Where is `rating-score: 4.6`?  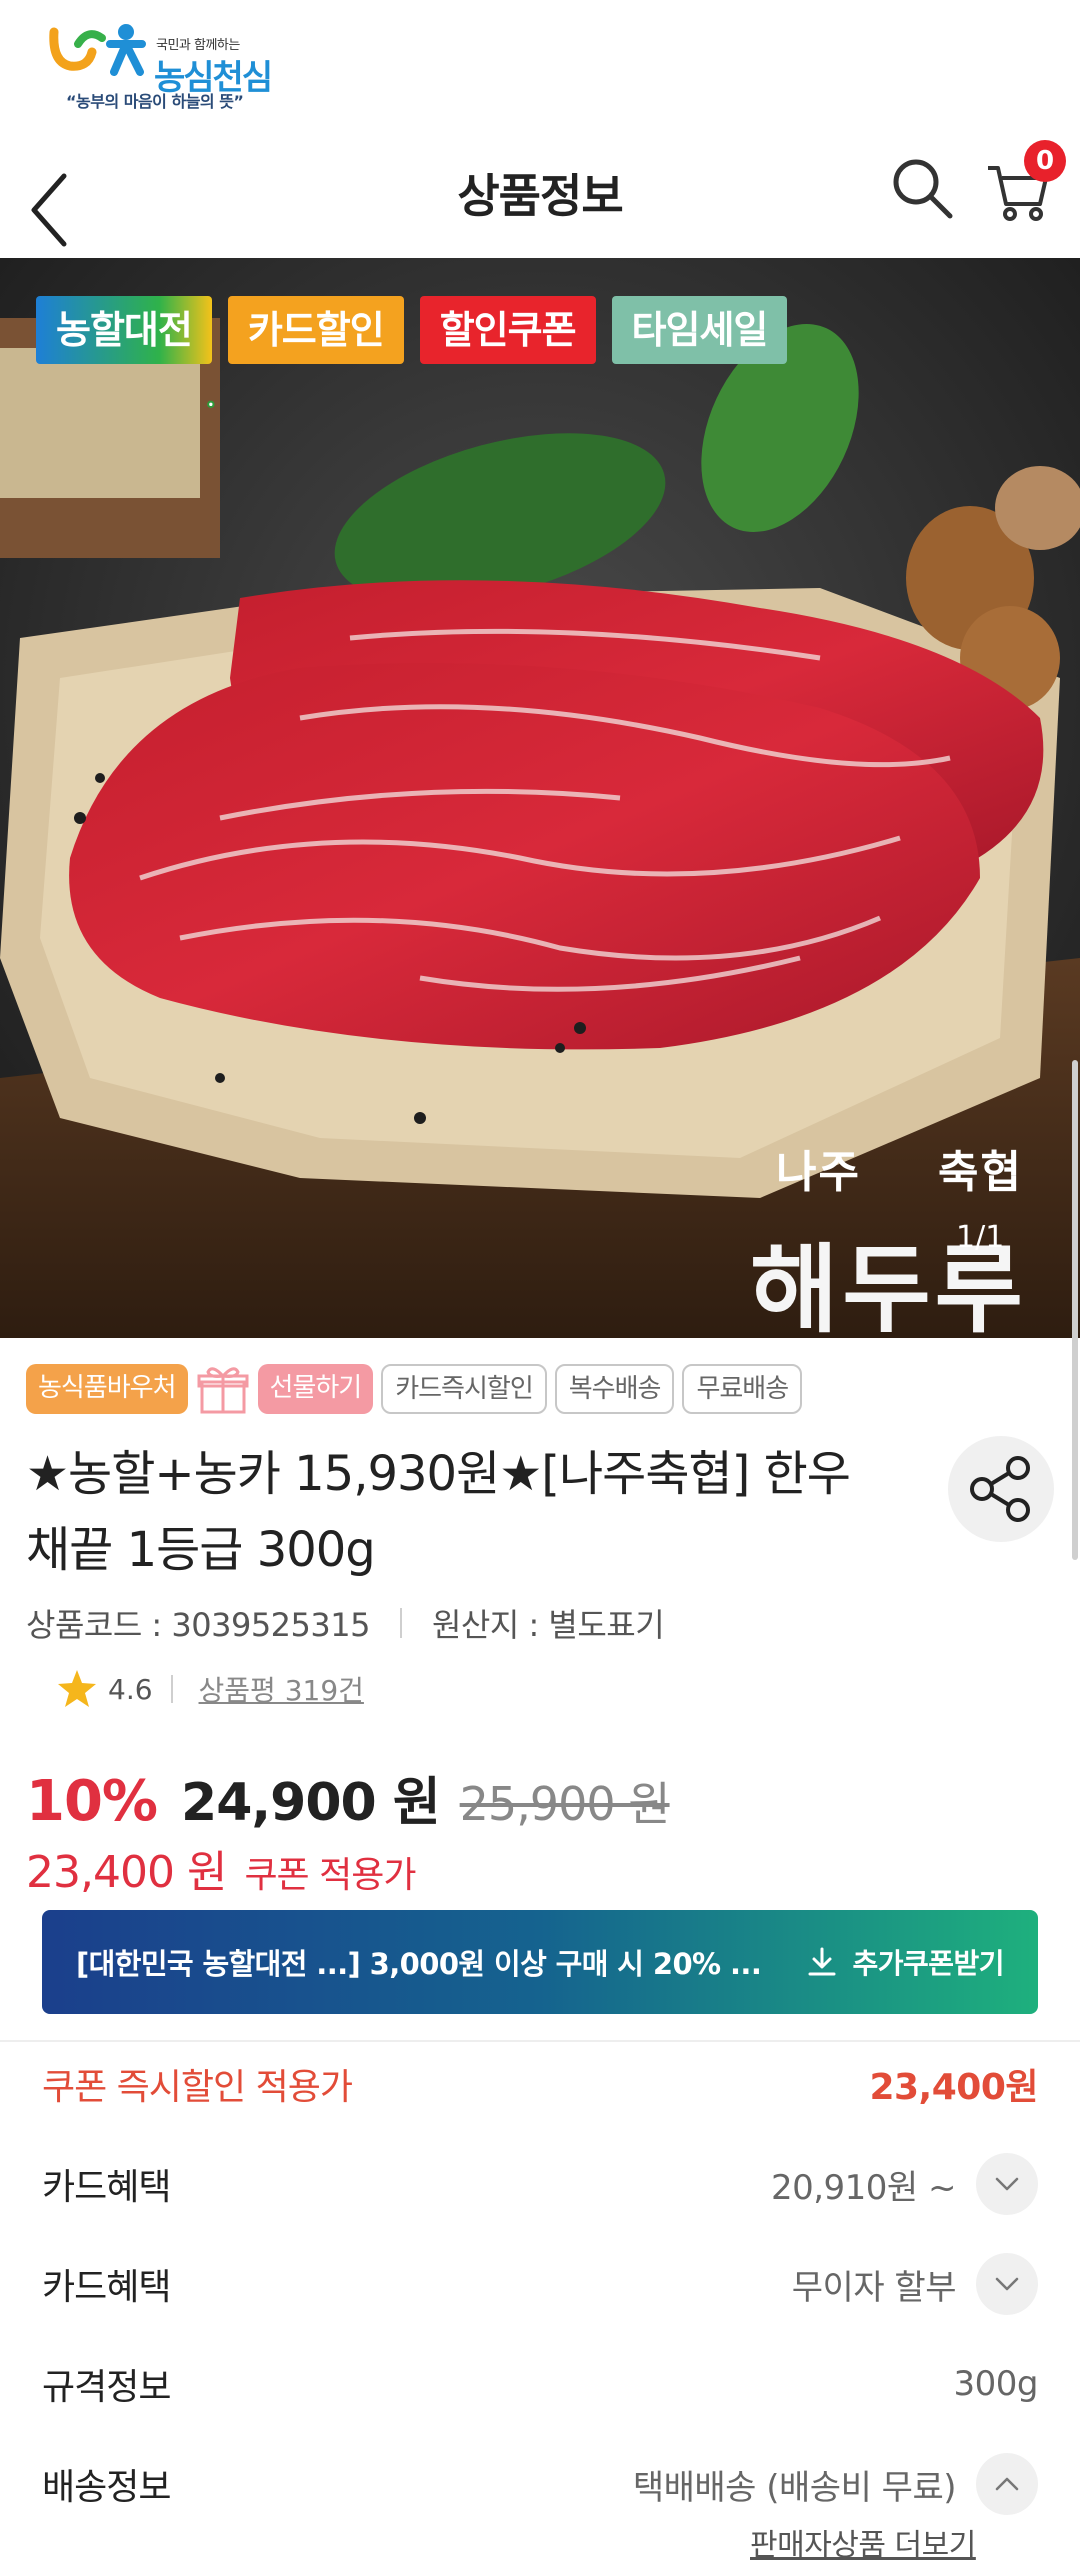 rating-score: 4.6 is located at coordinates (130, 1689).